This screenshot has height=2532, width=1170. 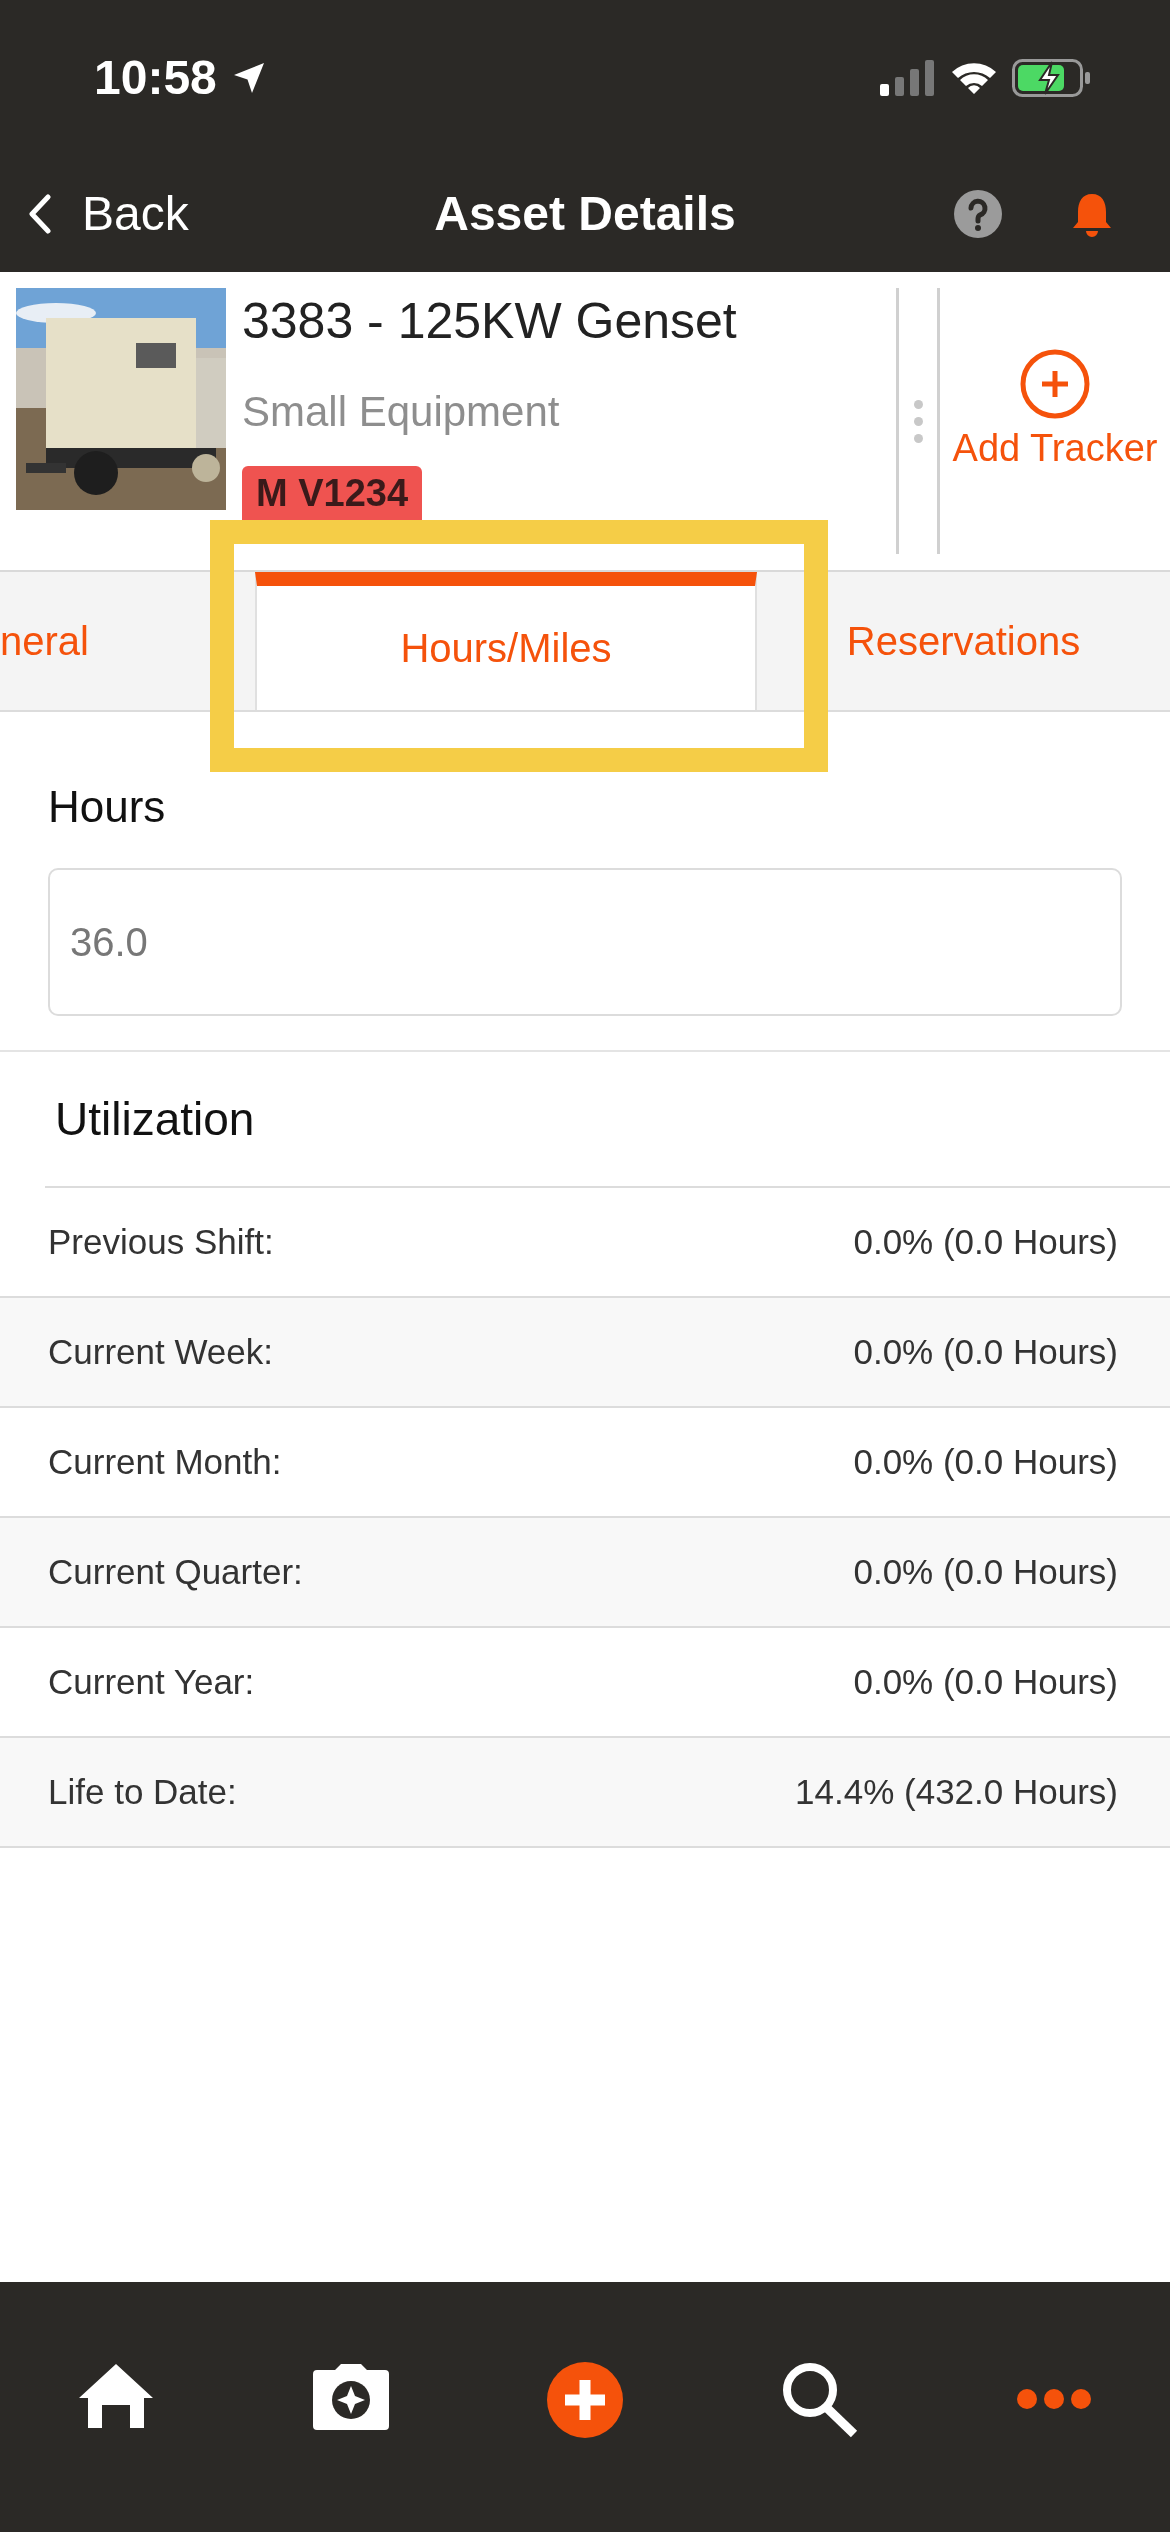 I want to click on row-label: Current Quarter:, so click(x=175, y=1572).